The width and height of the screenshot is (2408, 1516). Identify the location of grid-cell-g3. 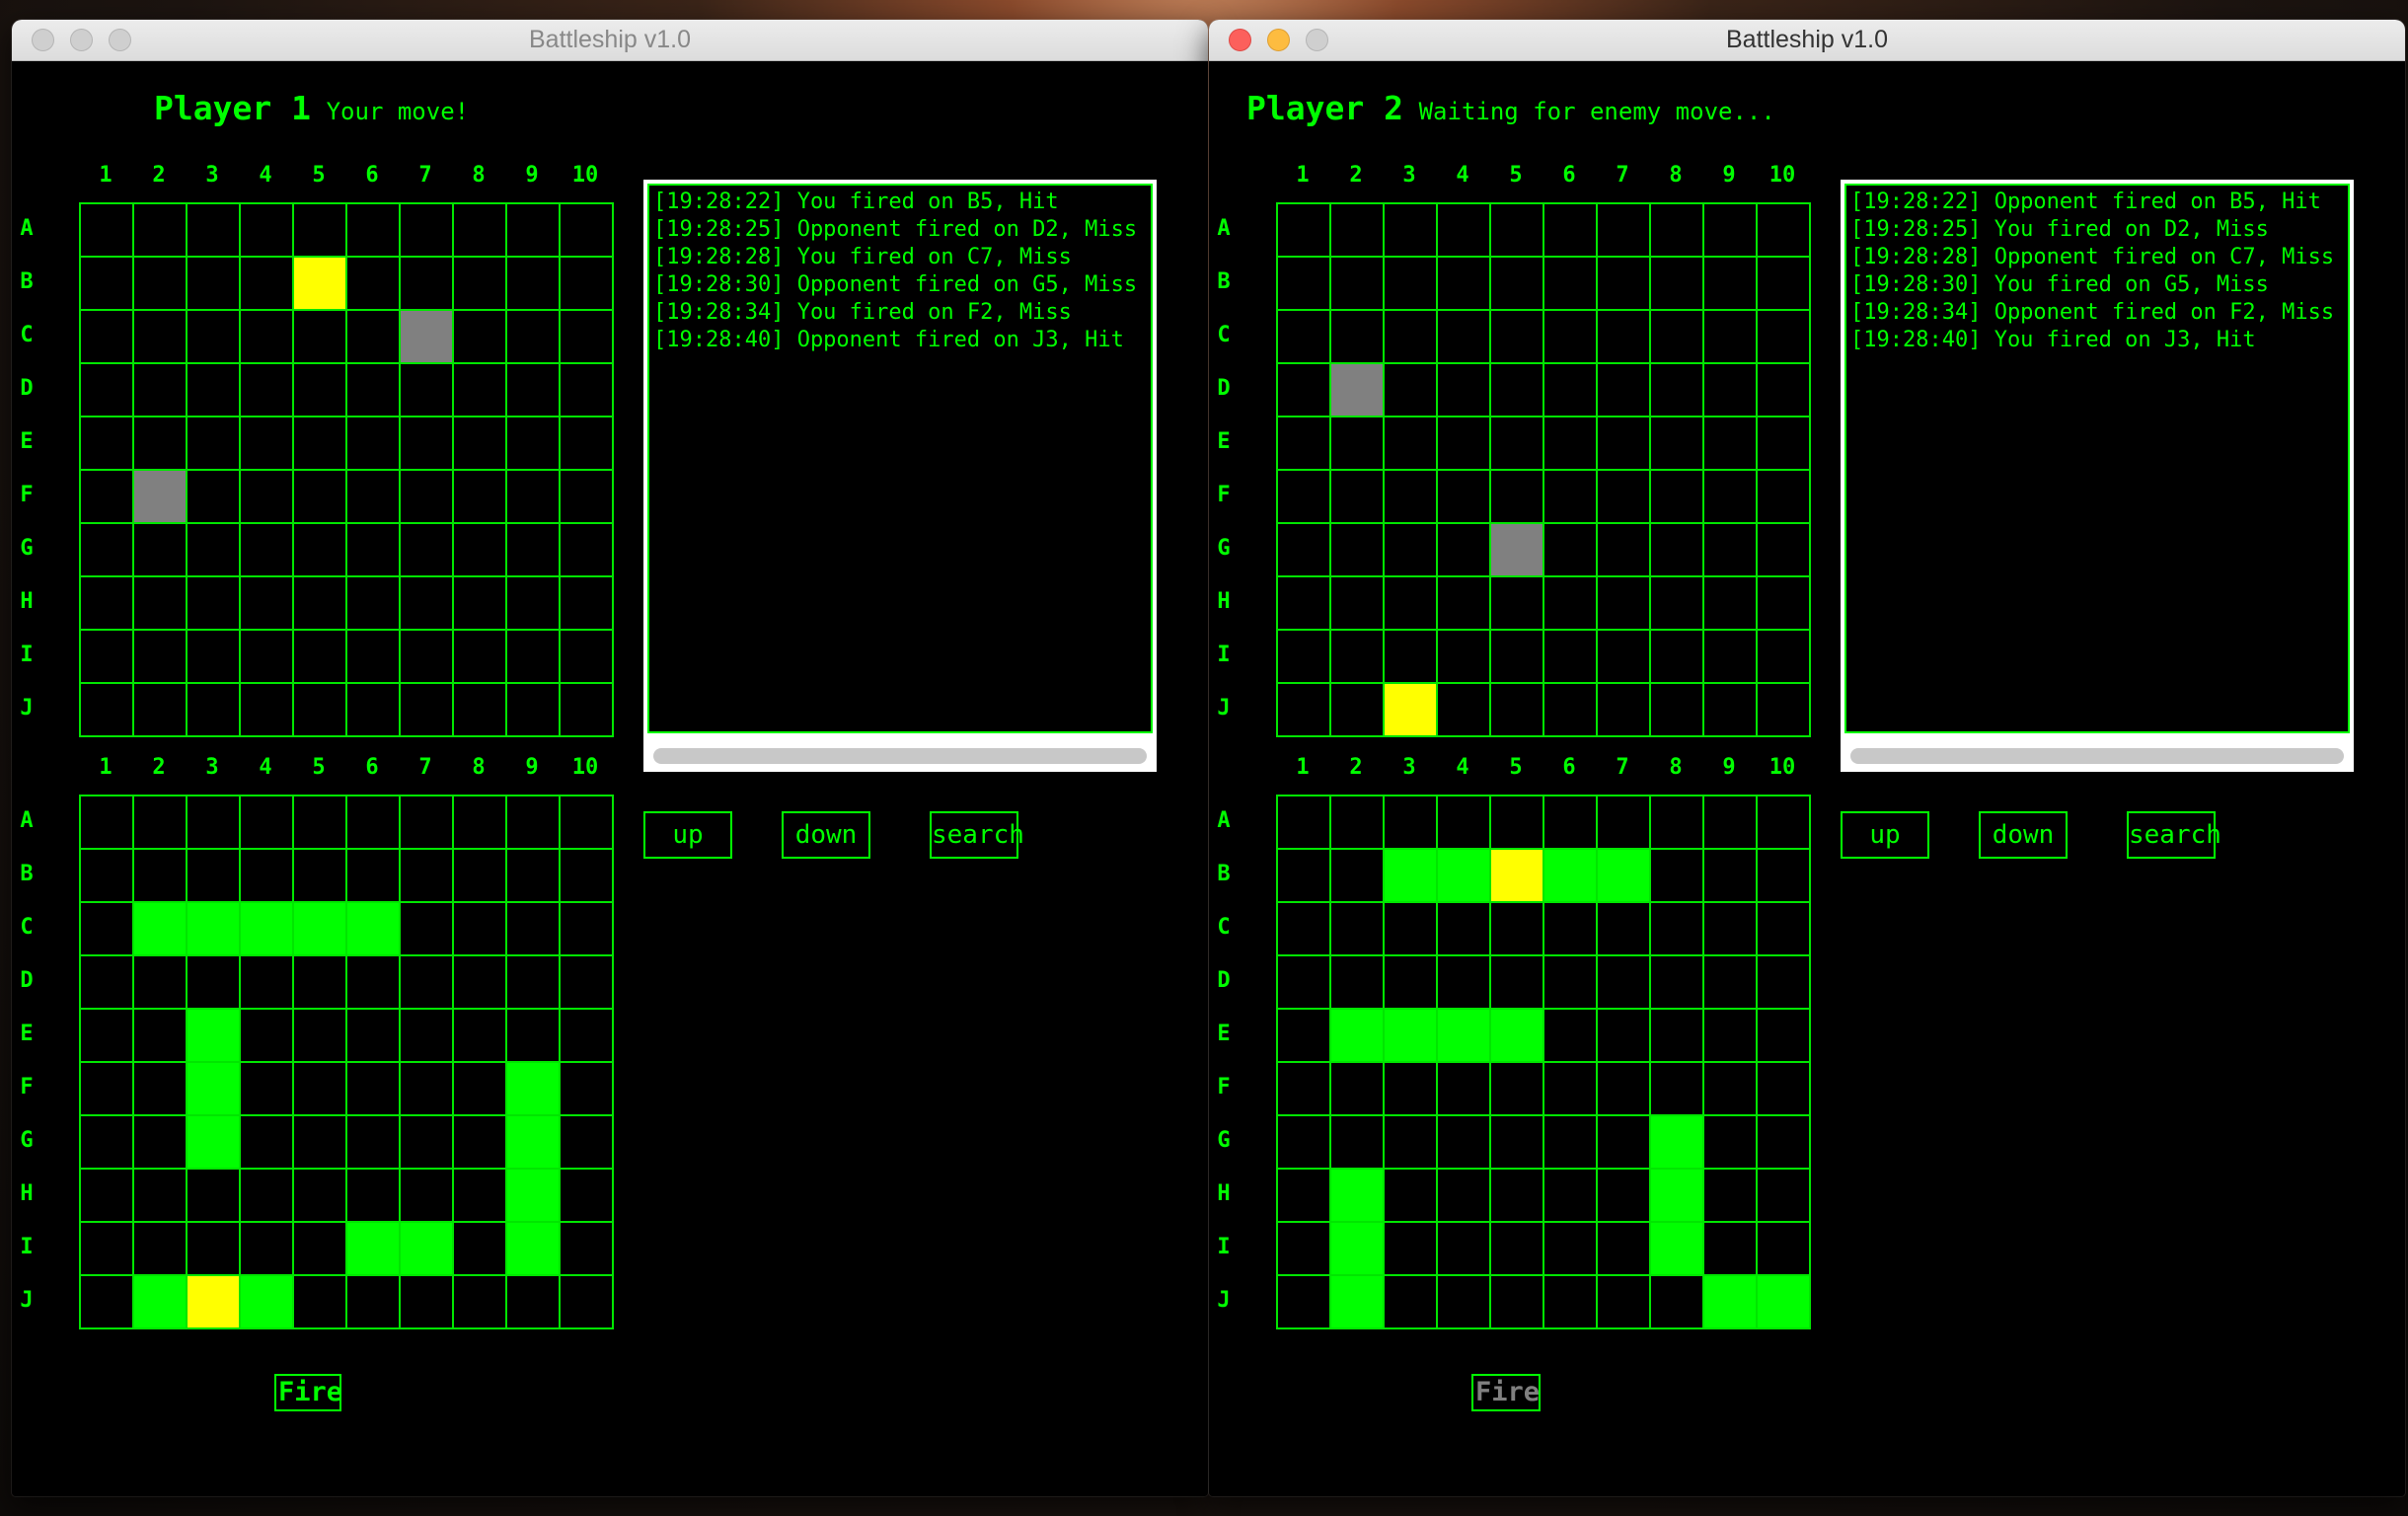
(1412, 550).